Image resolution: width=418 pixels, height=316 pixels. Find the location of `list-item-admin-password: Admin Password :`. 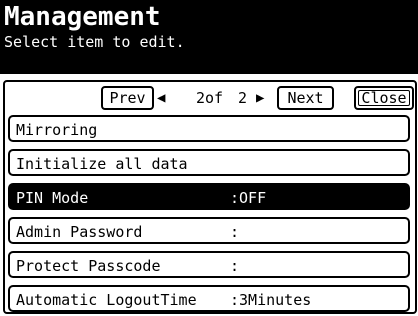

list-item-admin-password: Admin Password : is located at coordinates (209, 230).